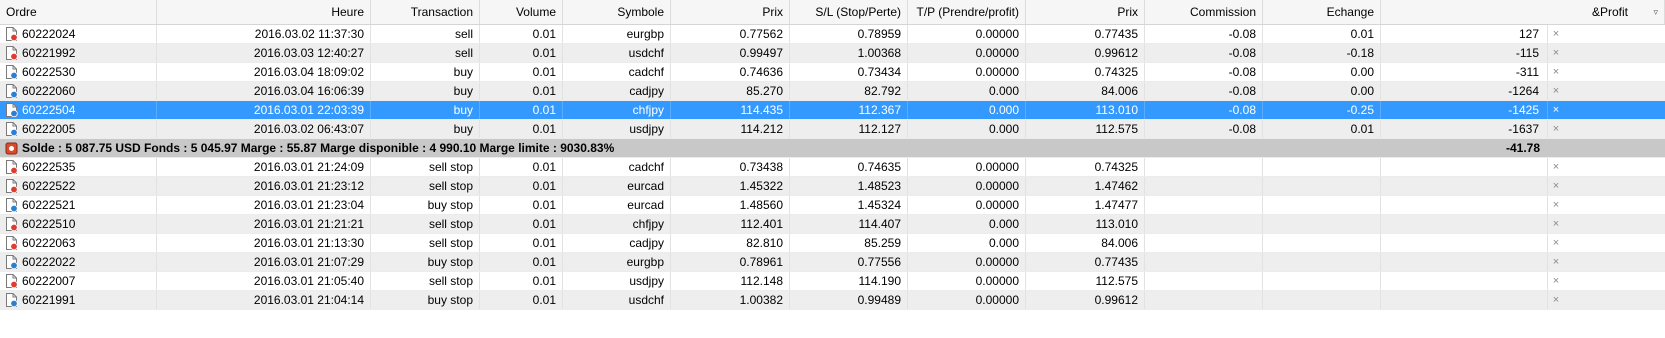 The width and height of the screenshot is (1665, 338). I want to click on cell: sell, so click(425, 53).